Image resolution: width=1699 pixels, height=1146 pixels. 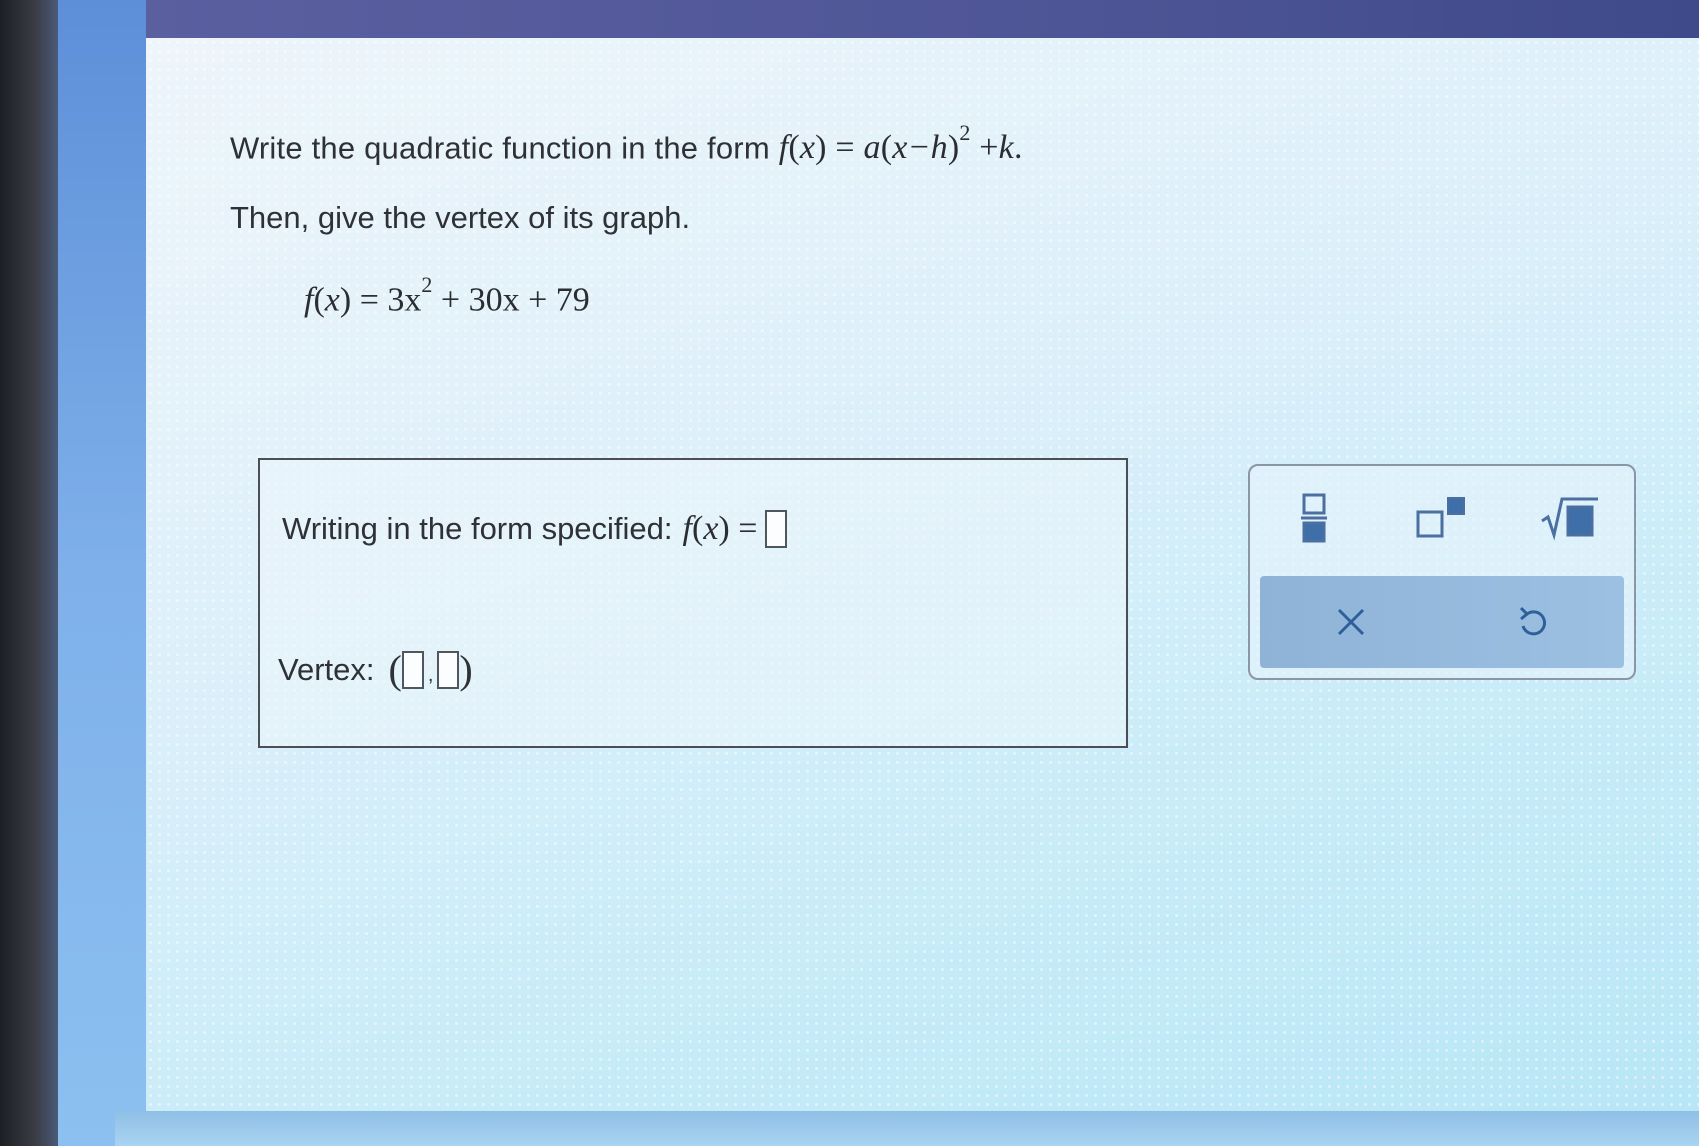 What do you see at coordinates (1442, 622) in the screenshot?
I see `action-bar` at bounding box center [1442, 622].